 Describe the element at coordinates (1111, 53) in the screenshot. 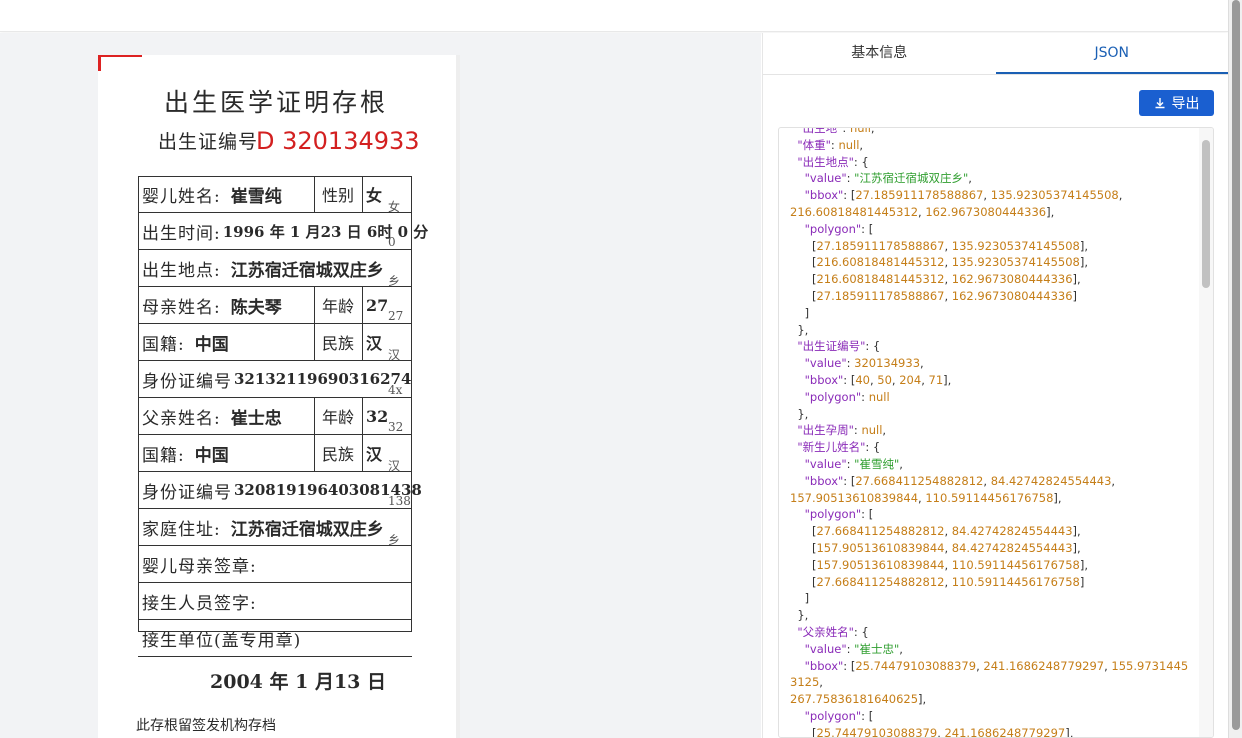

I see `tab-json: JSON` at that location.